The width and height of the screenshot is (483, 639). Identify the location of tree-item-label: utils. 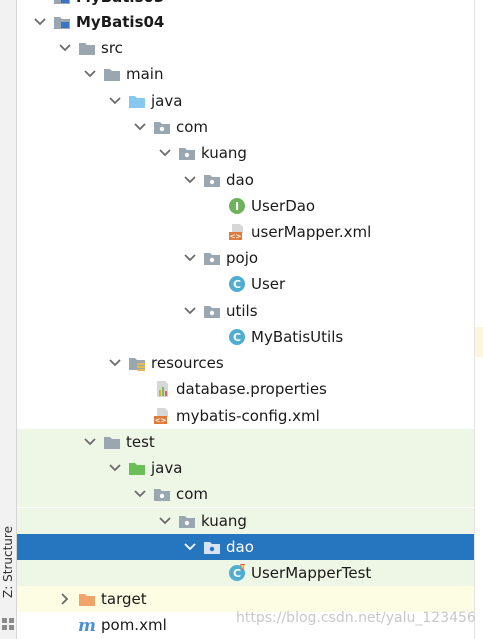
(242, 311).